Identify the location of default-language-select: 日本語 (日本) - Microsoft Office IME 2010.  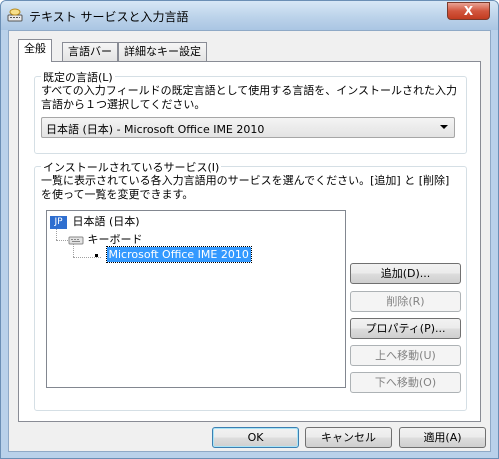
(248, 127).